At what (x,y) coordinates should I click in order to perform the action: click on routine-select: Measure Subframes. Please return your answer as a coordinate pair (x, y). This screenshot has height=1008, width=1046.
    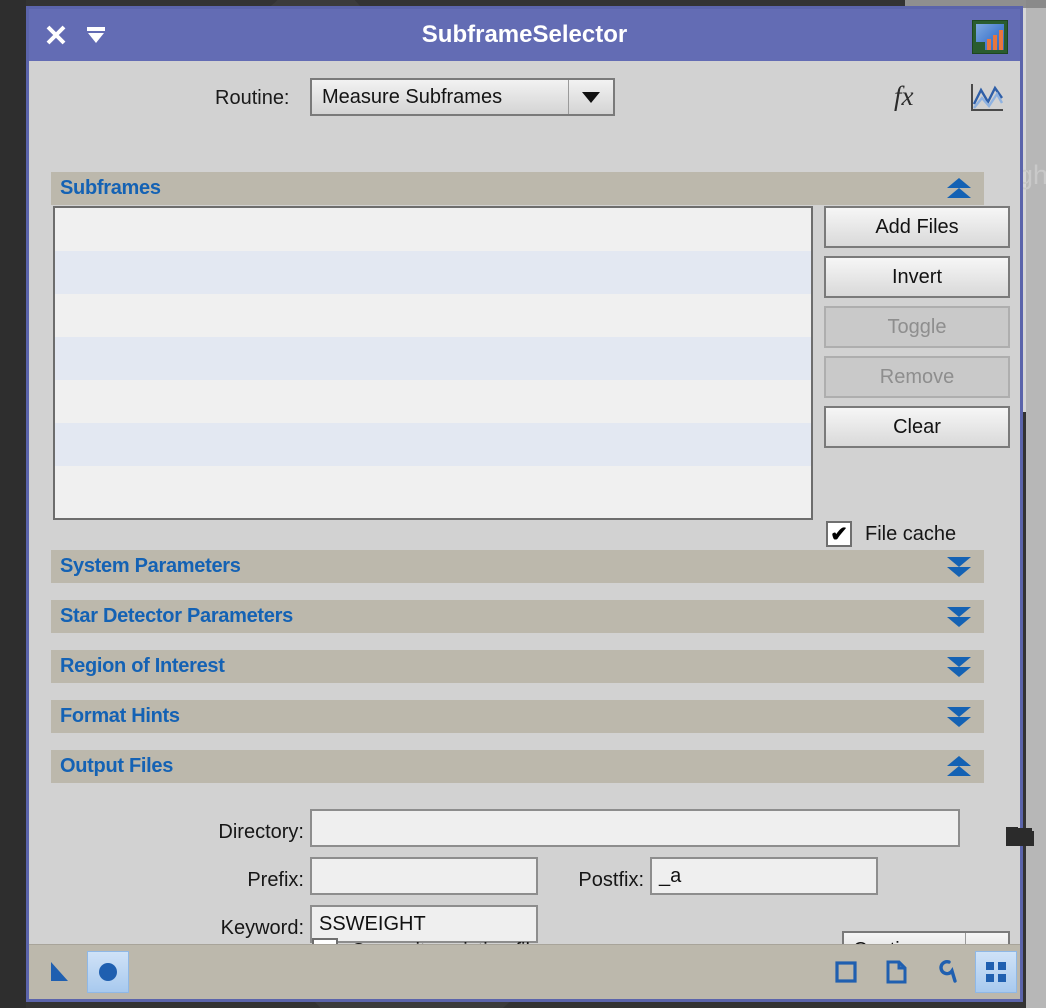
    Looking at the image, I should click on (462, 97).